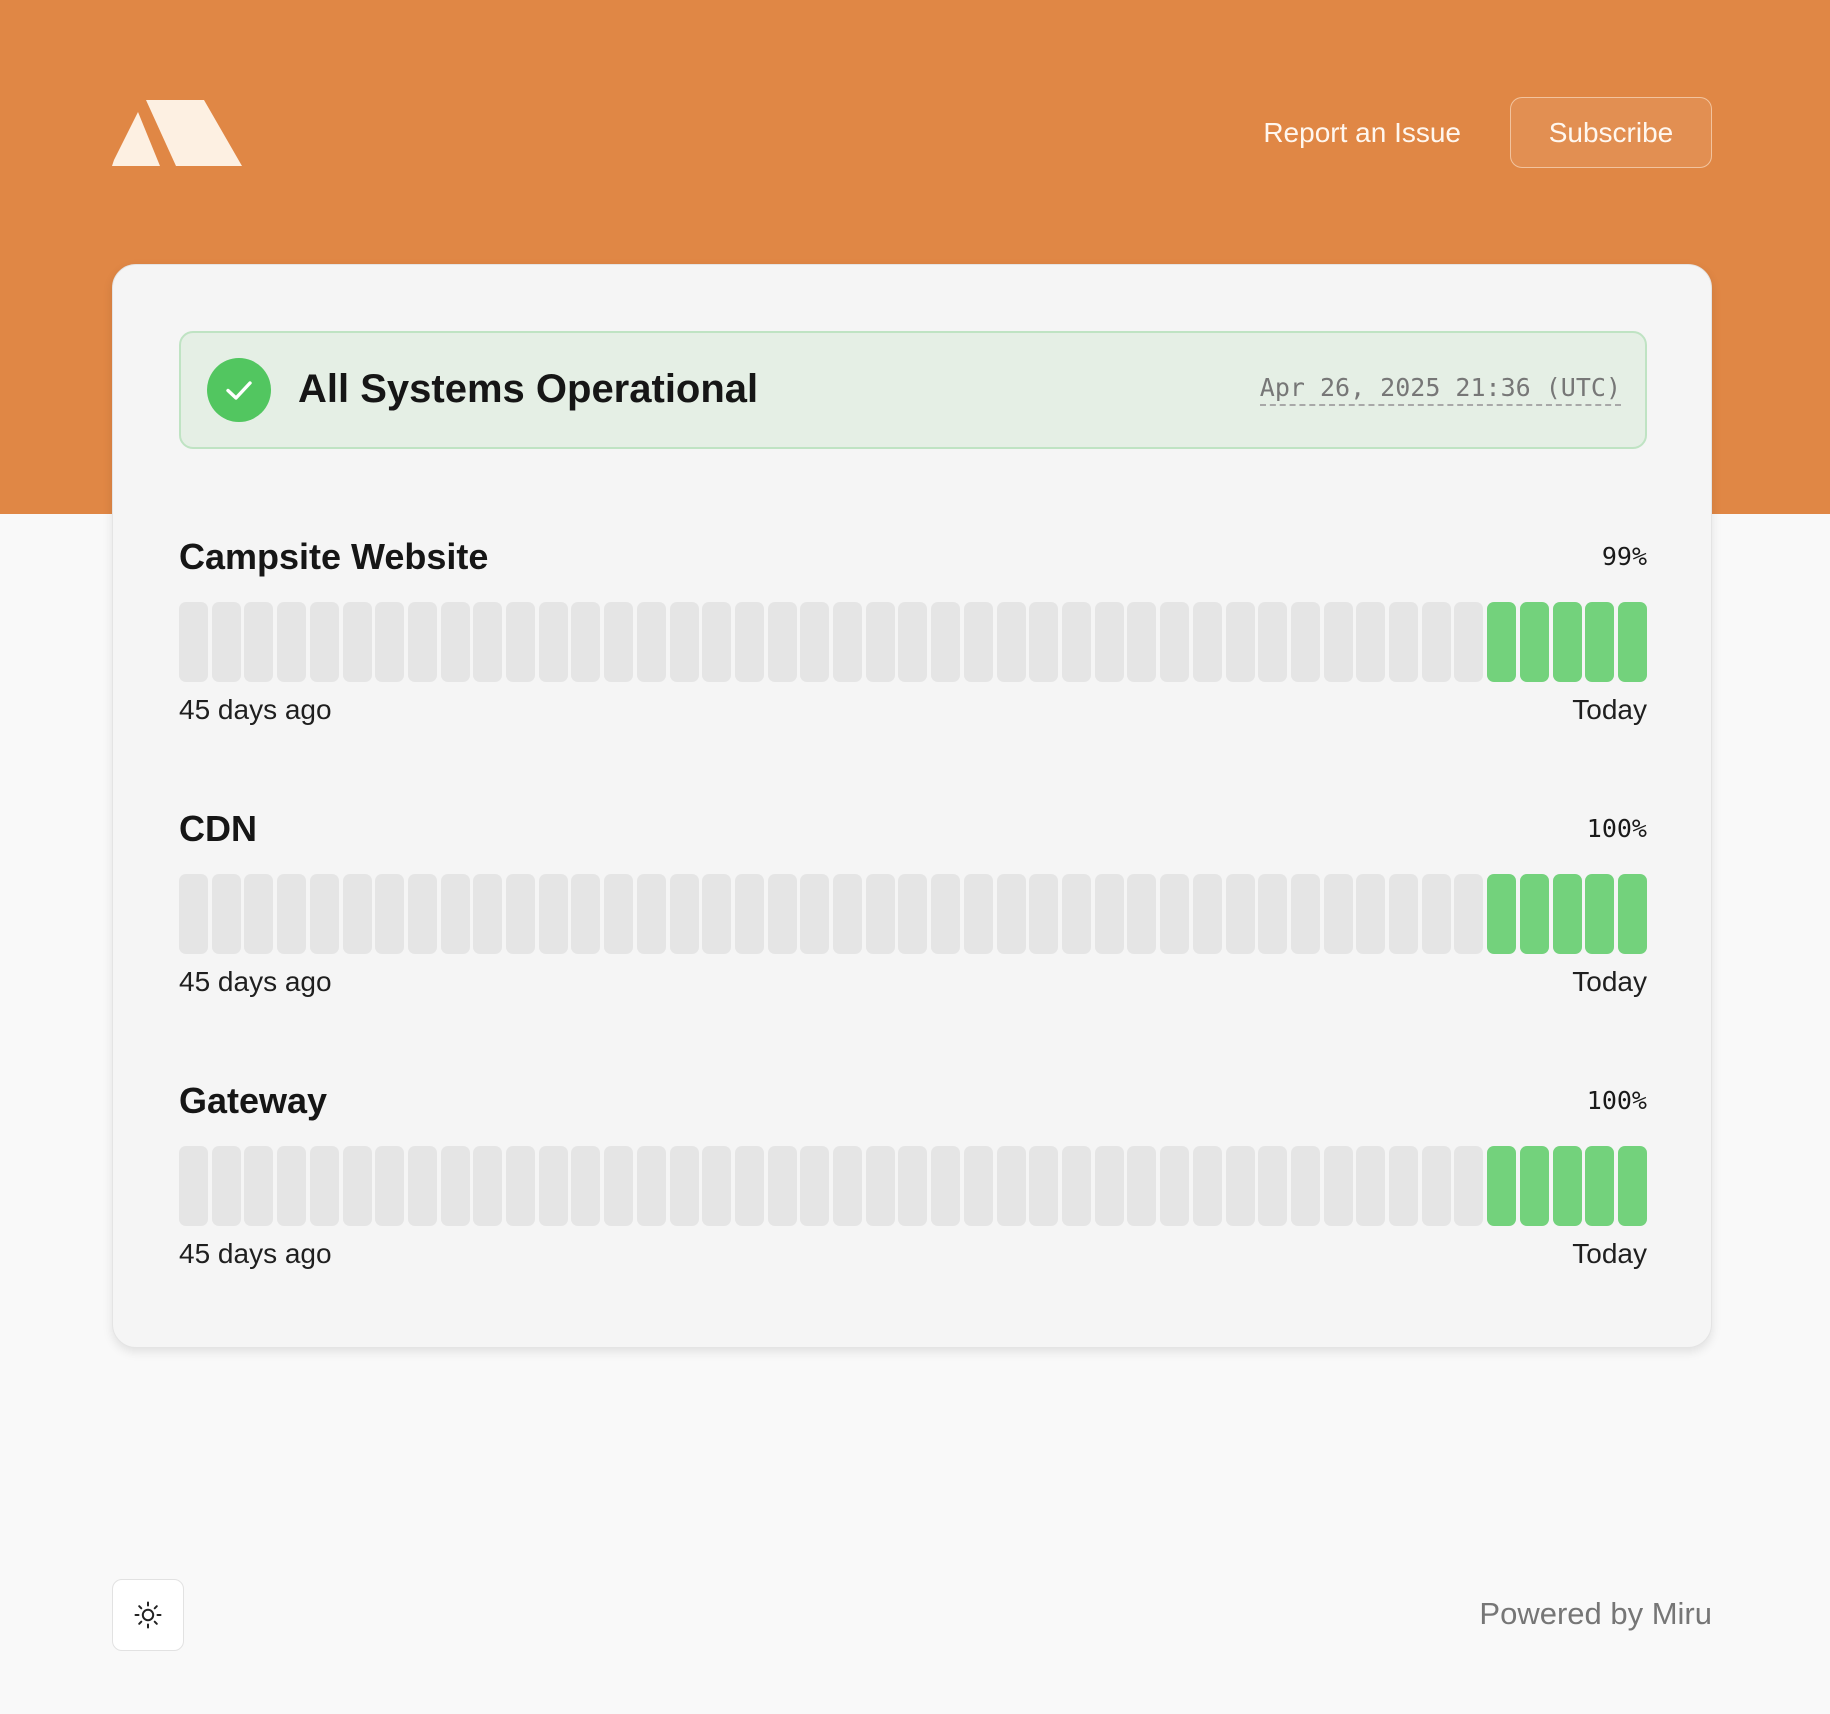 The width and height of the screenshot is (1830, 1714). I want to click on subscribe-button: Subscribe, so click(1611, 132).